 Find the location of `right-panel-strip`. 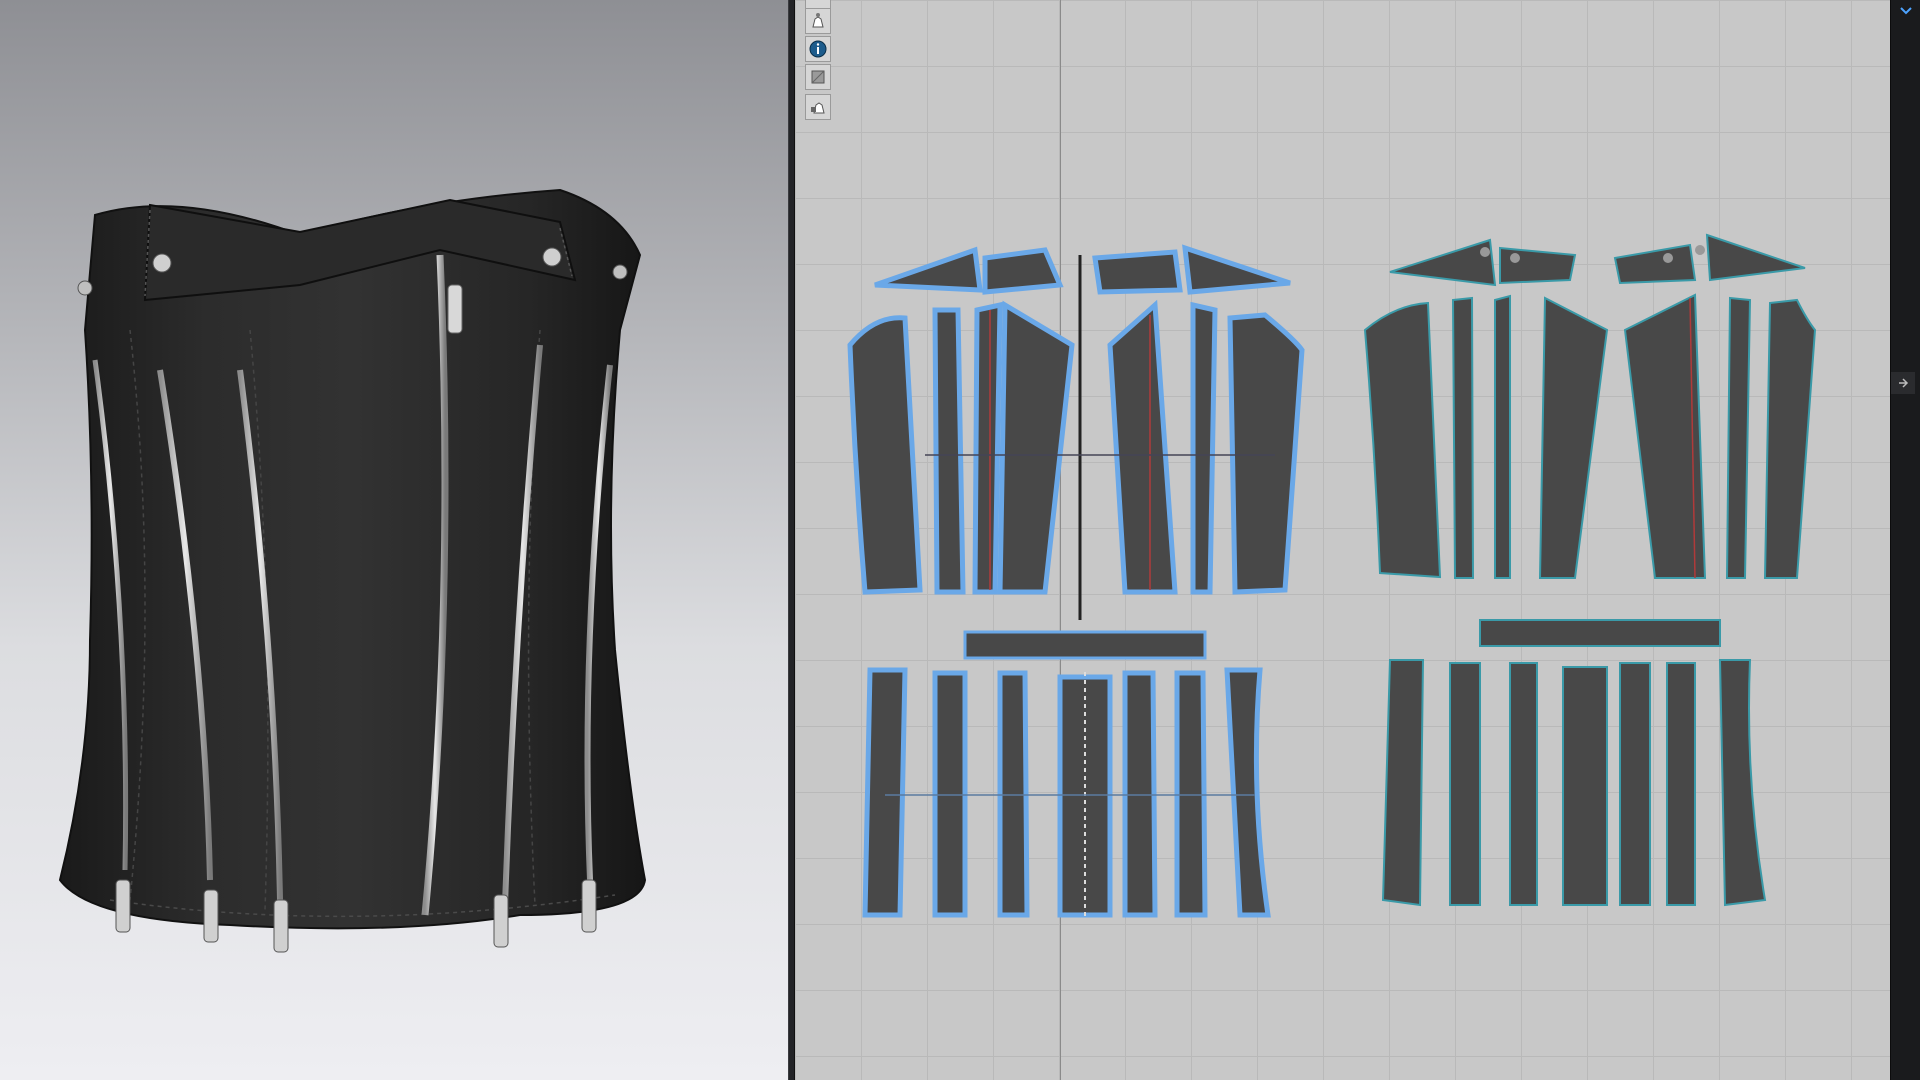

right-panel-strip is located at coordinates (1905, 540).